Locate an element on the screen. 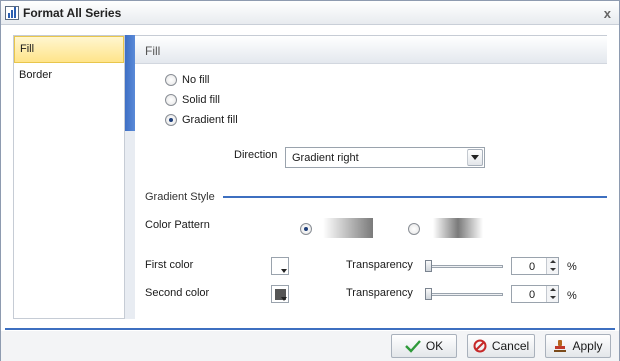 The image size is (620, 361). nav-item-fill: Fill is located at coordinates (69, 49).